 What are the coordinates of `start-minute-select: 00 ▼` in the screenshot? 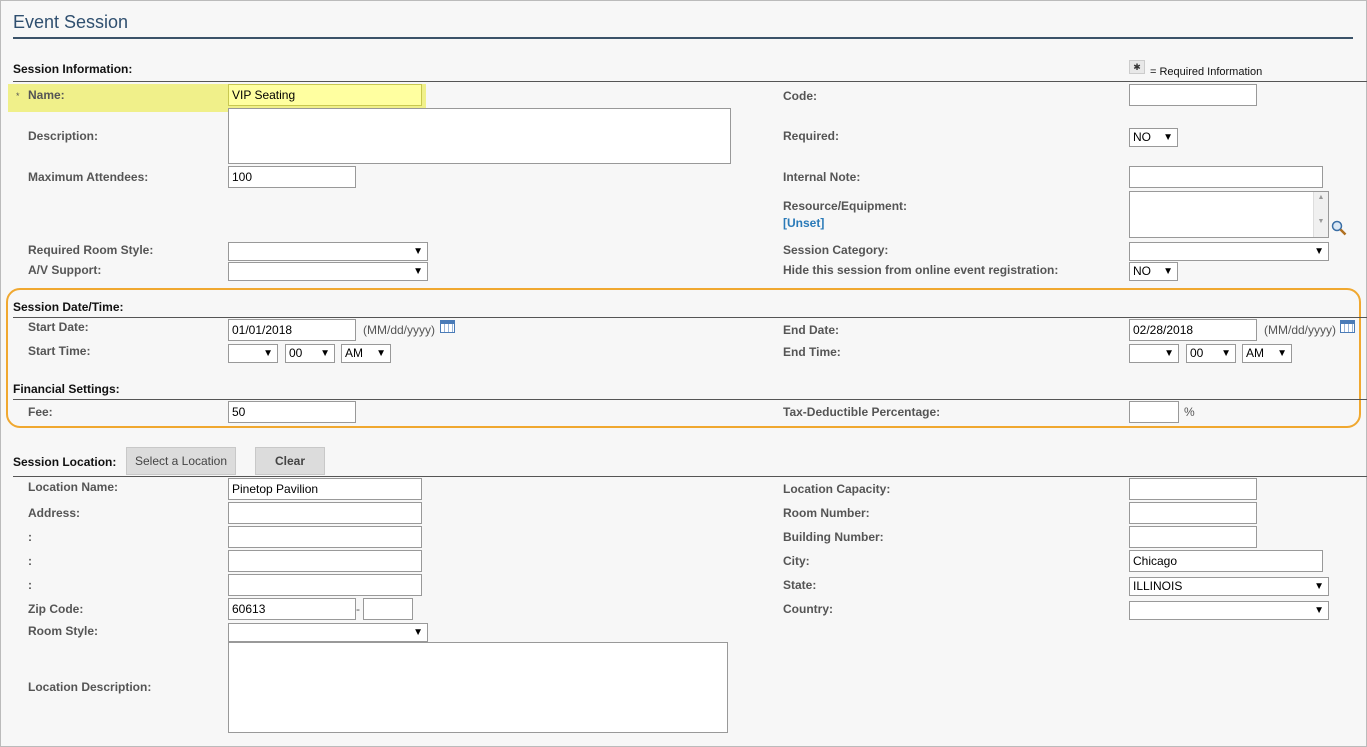 It's located at (310, 353).